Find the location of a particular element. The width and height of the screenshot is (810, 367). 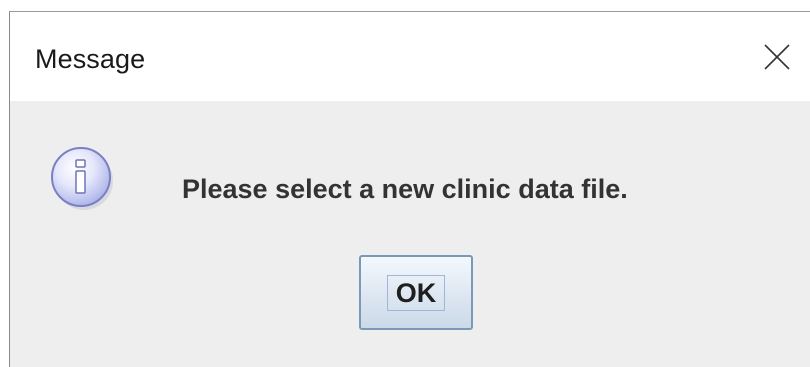

ok-button-label: OK is located at coordinates (416, 293).